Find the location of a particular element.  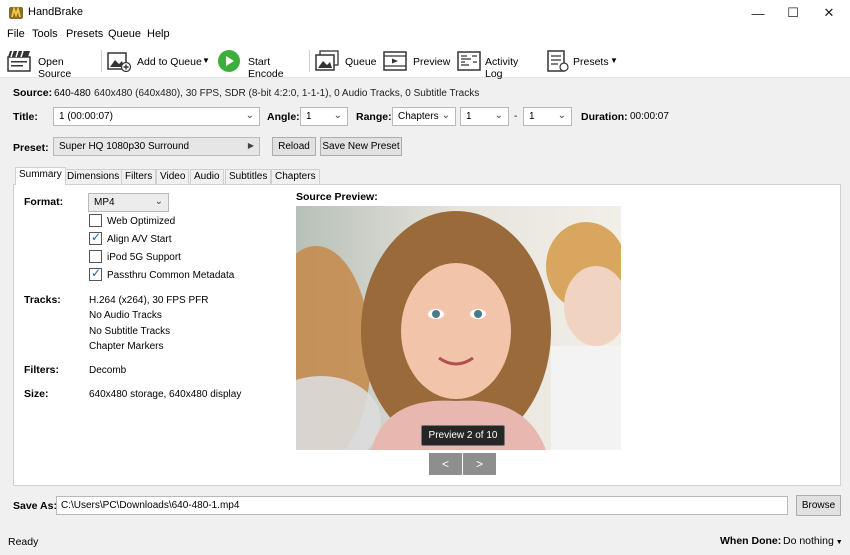

tab-chapters: Chapters is located at coordinates (295, 176).